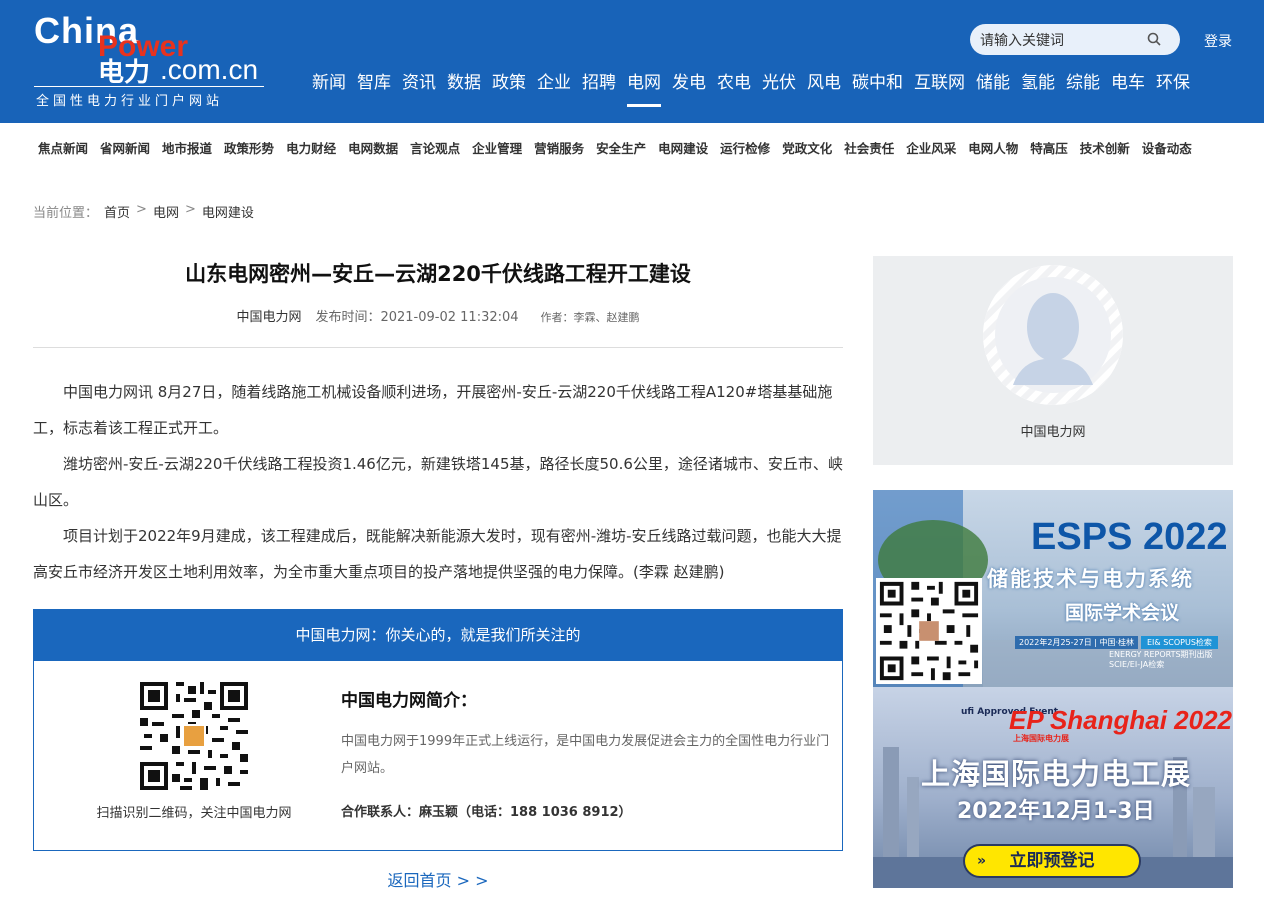  What do you see at coordinates (249, 147) in the screenshot?
I see `subnav-item-policy: 政策形势` at bounding box center [249, 147].